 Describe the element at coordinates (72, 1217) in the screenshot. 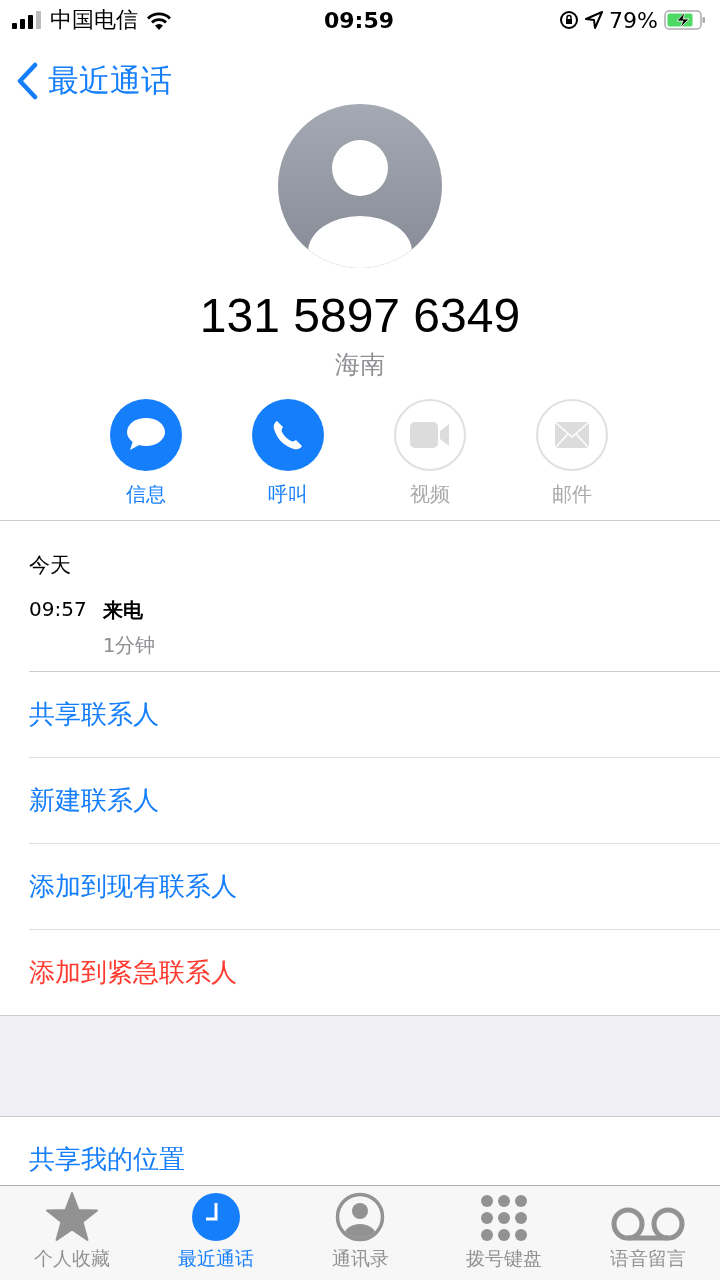

I see `star-icon` at that location.